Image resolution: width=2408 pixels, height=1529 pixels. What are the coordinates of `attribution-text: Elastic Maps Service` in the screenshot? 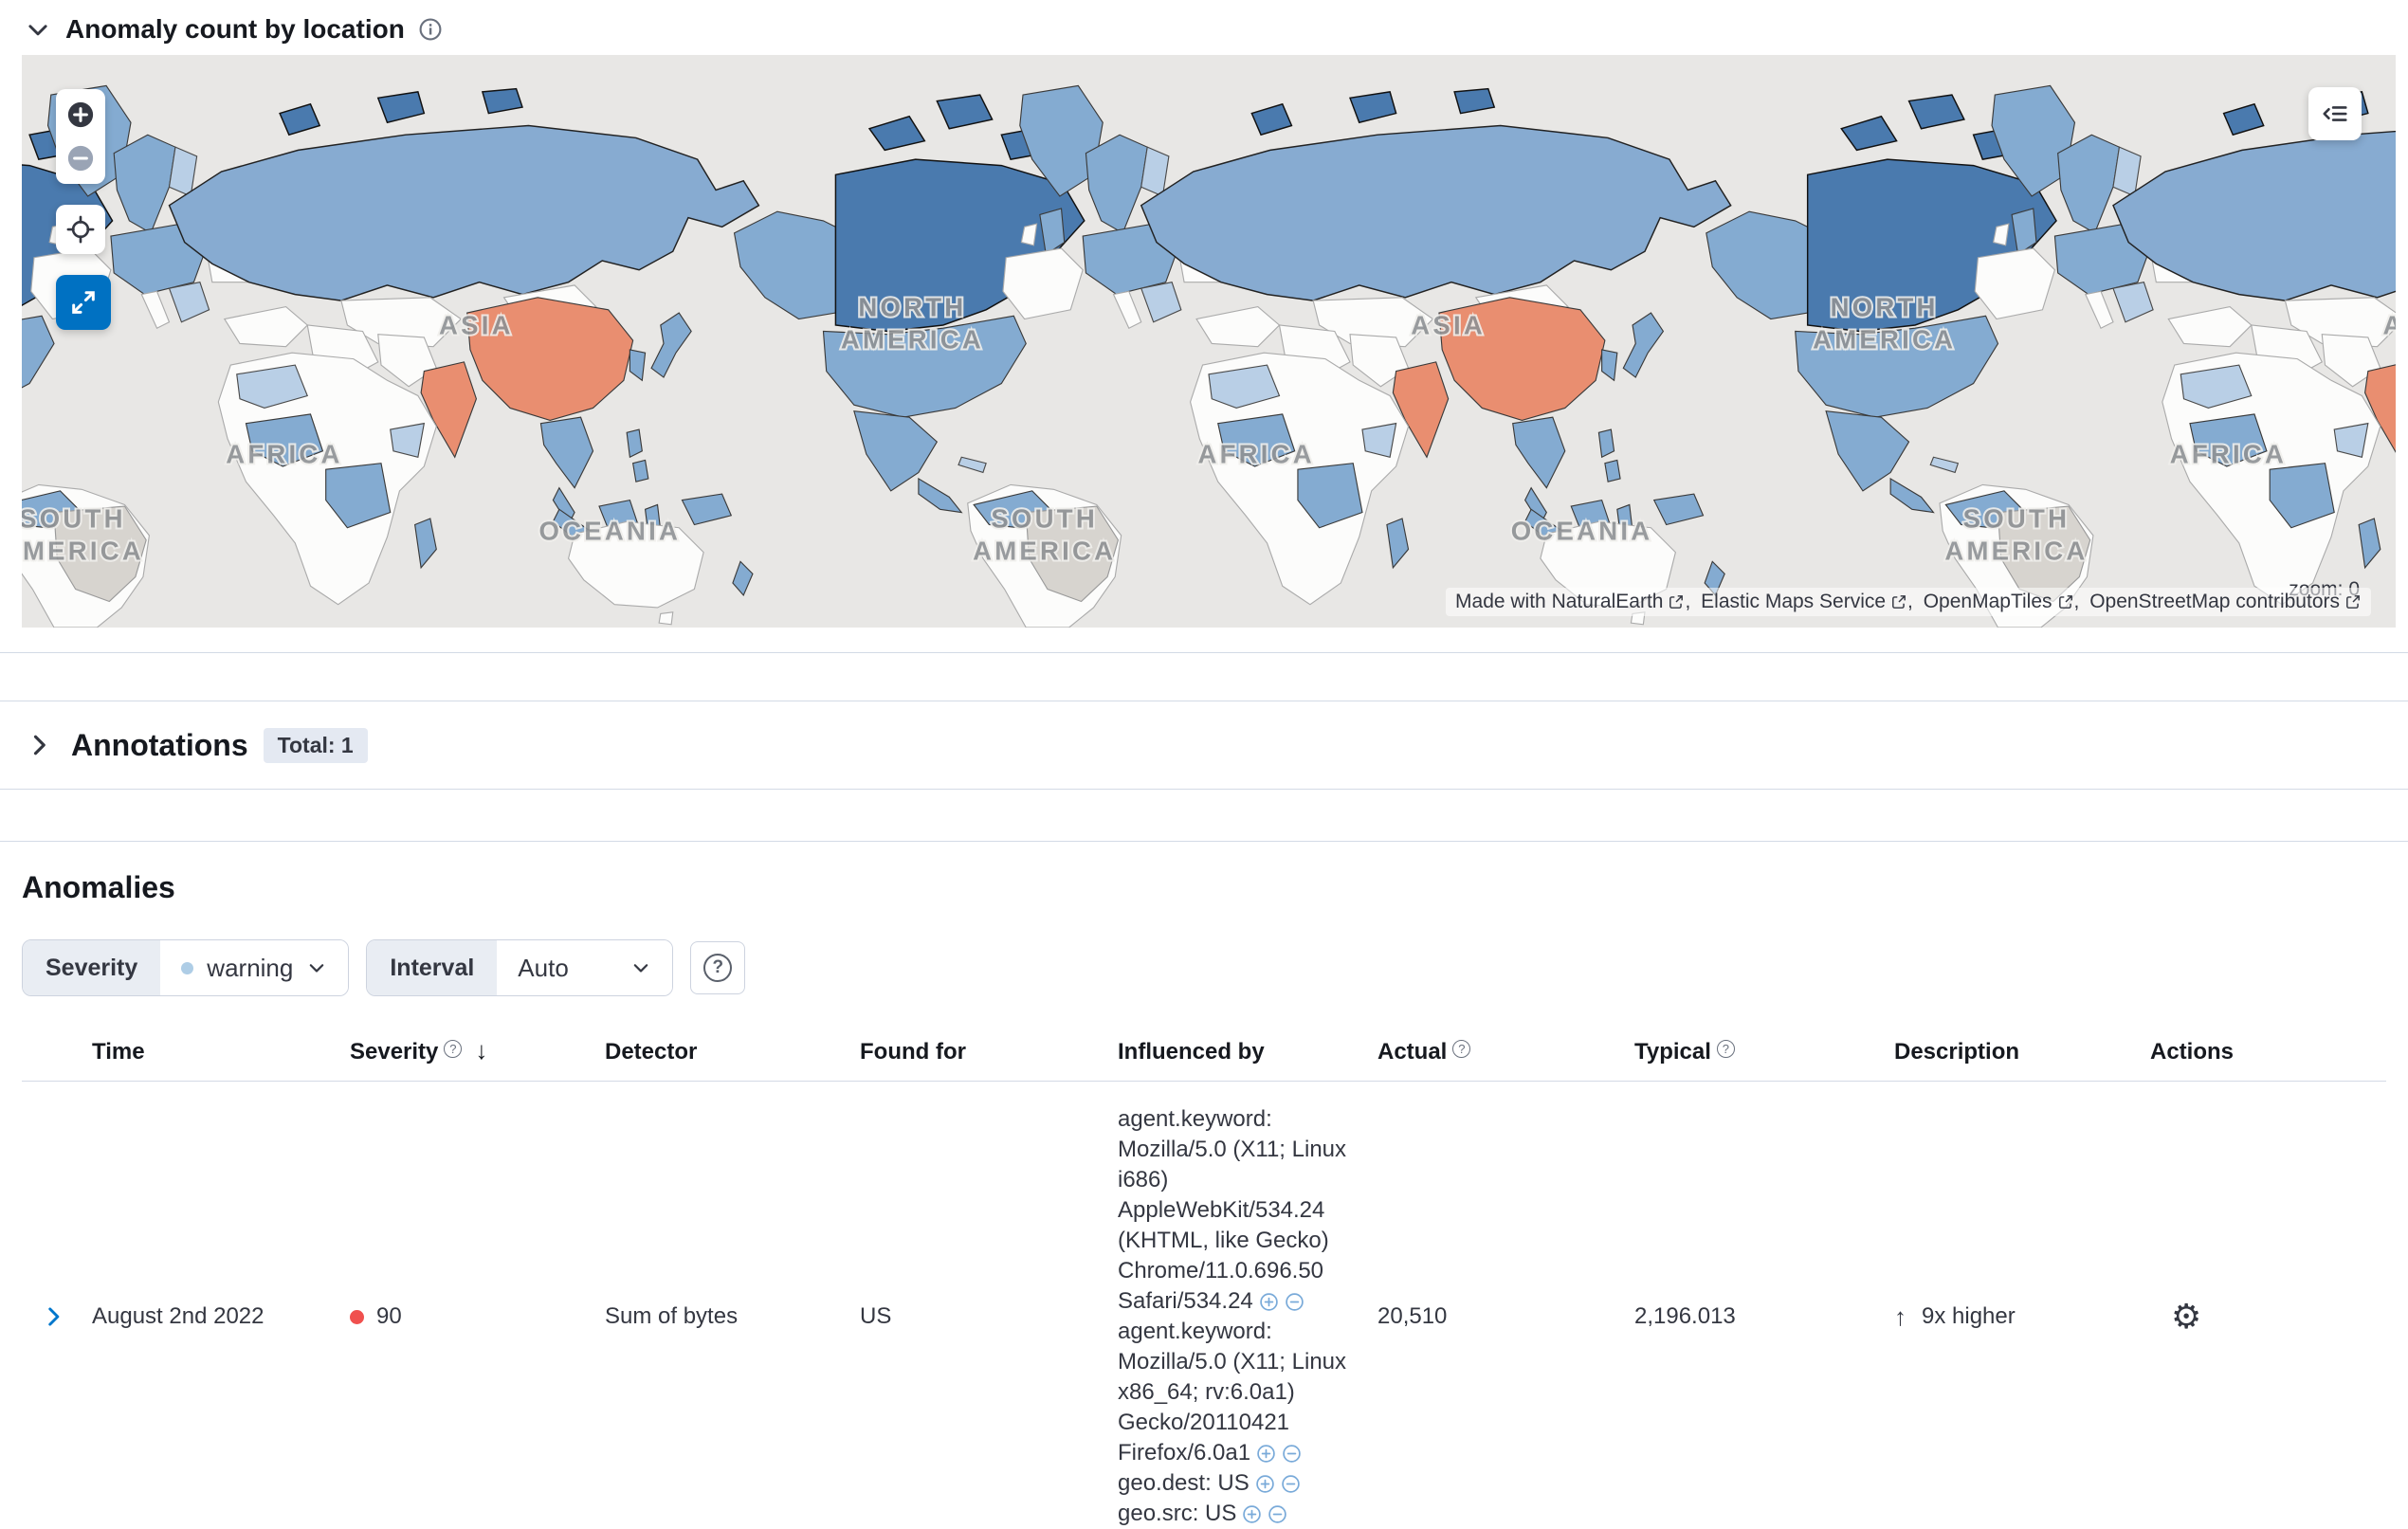 It's located at (1794, 601).